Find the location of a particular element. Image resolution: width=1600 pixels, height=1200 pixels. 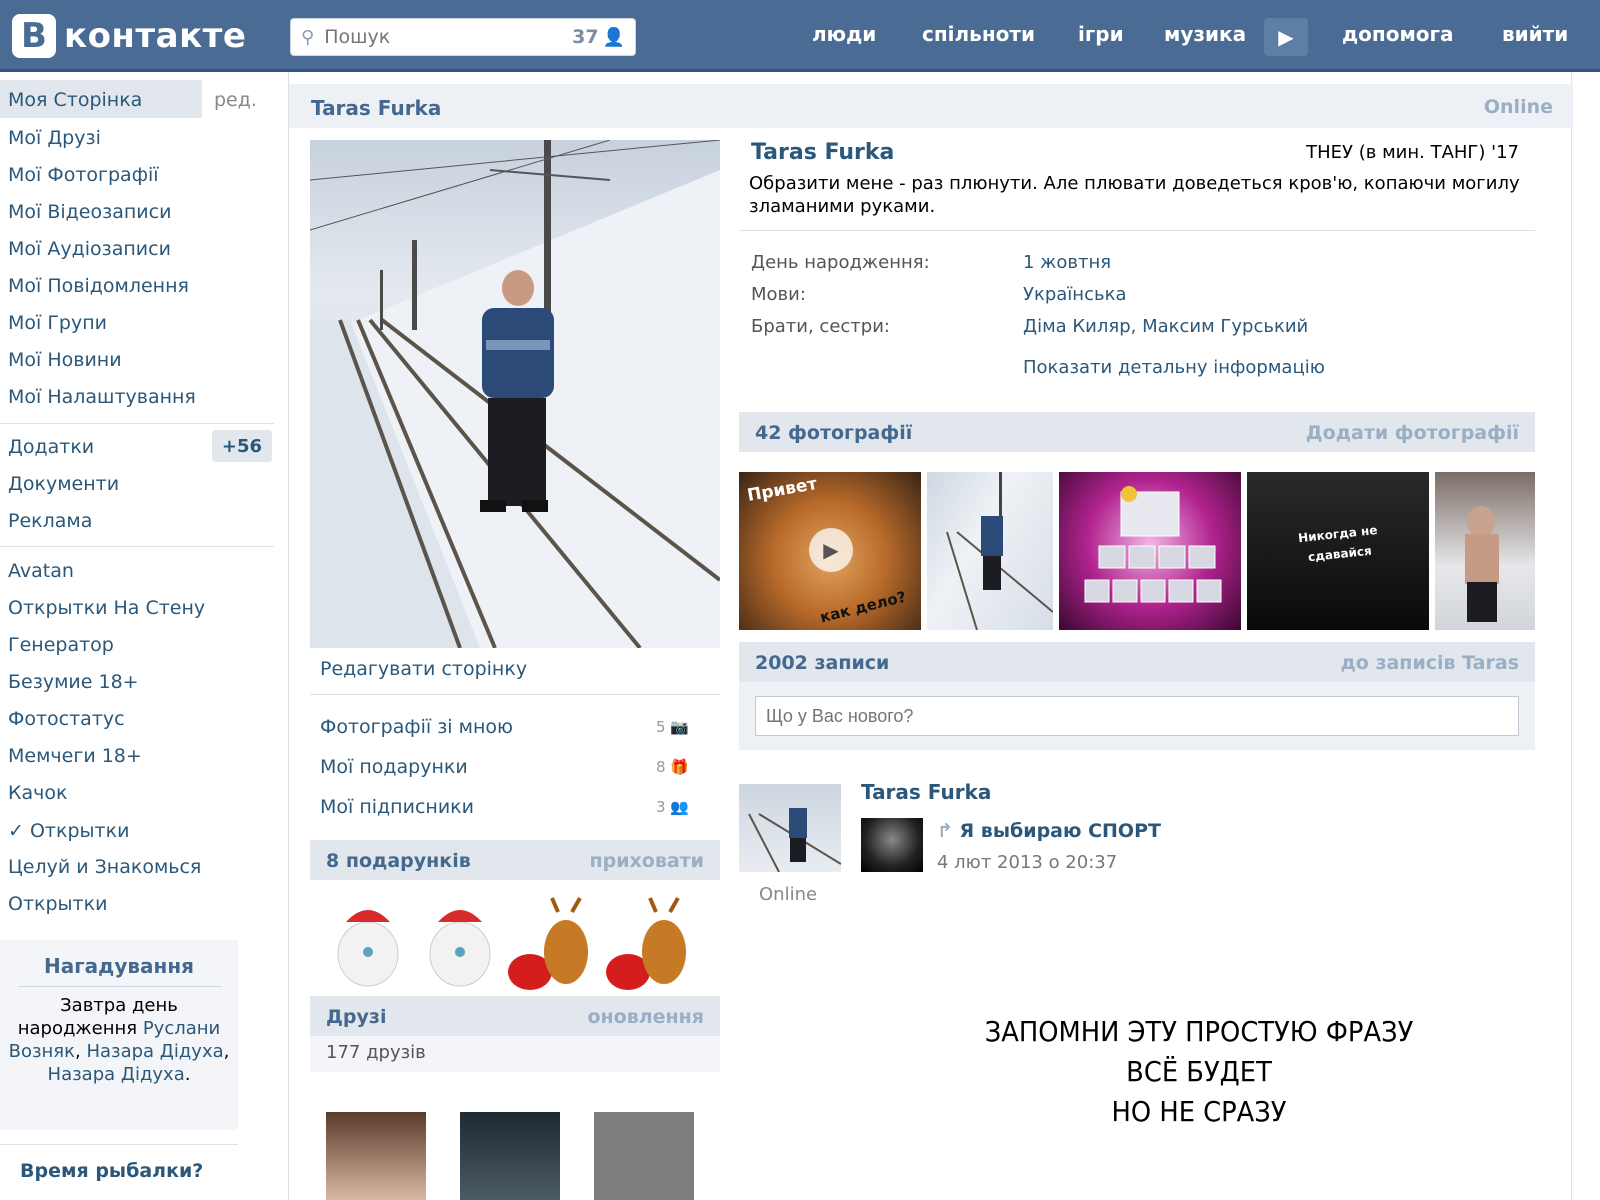

apps-badge: +56 is located at coordinates (242, 446).